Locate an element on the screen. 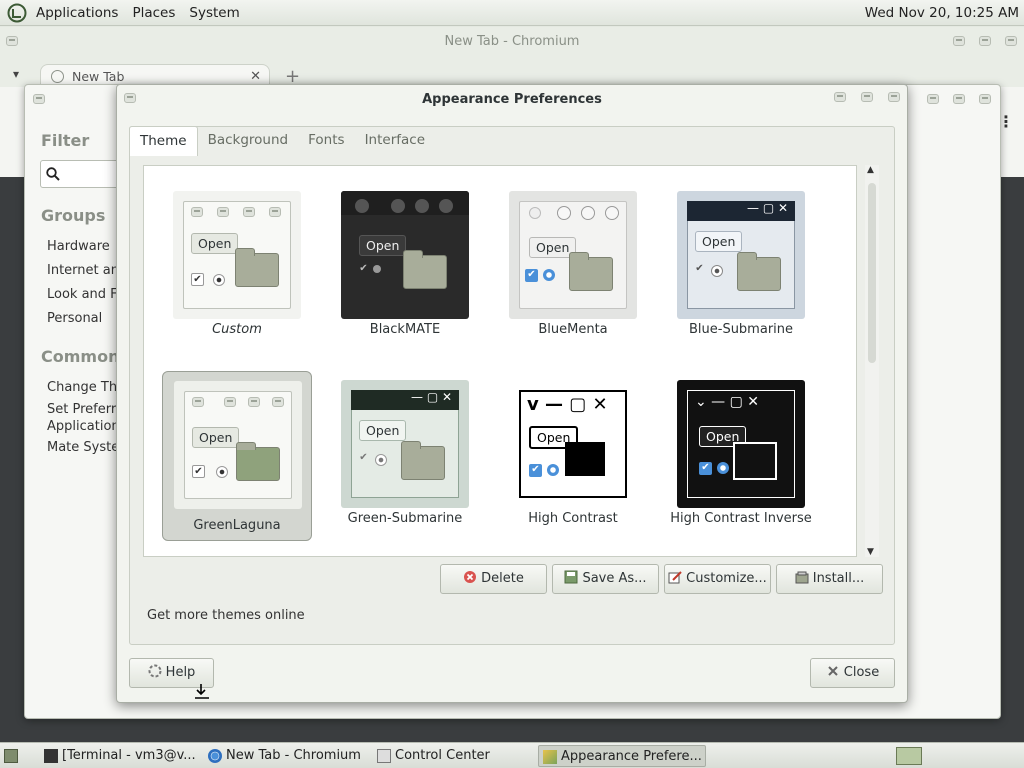 This screenshot has width=1024, height=768. preferences-tabs: Theme Background Fonts Interface is located at coordinates (282, 141).